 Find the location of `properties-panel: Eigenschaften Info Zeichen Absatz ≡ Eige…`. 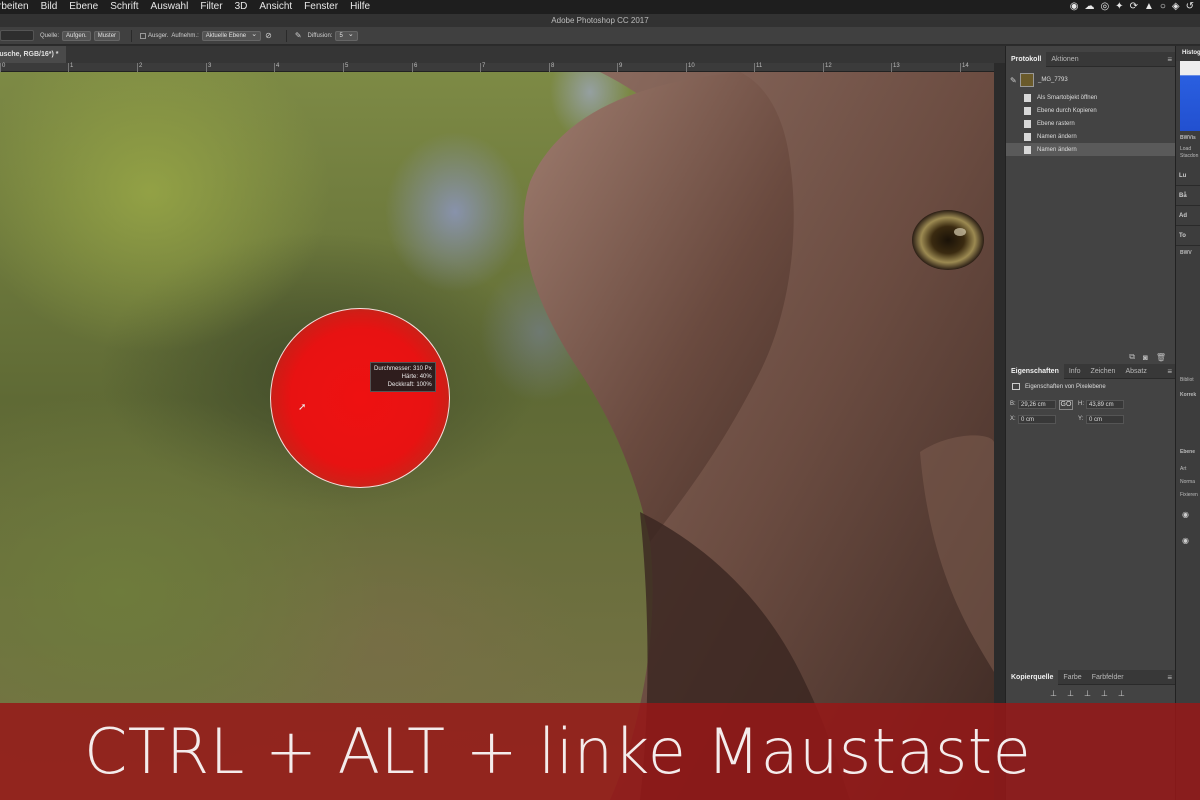

properties-panel: Eigenschaften Info Zeichen Absatz ≡ Eige… is located at coordinates (1091, 513).